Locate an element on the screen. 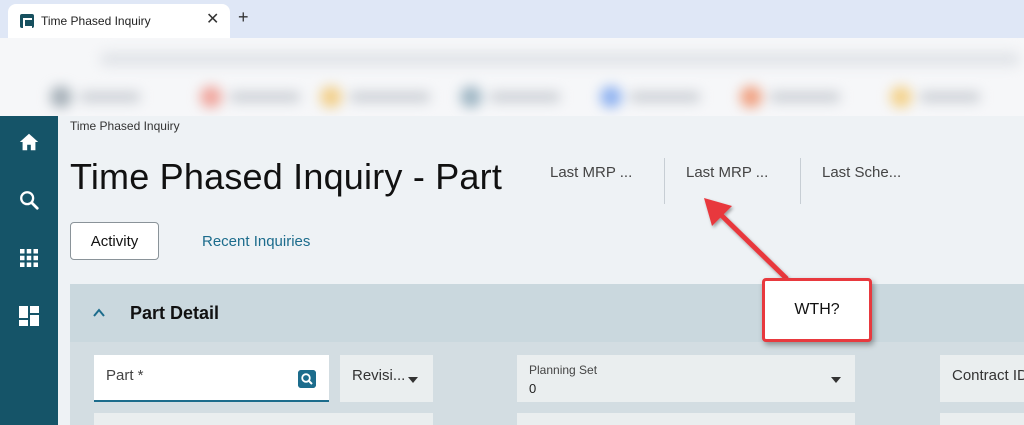  search-icon is located at coordinates (29, 200).